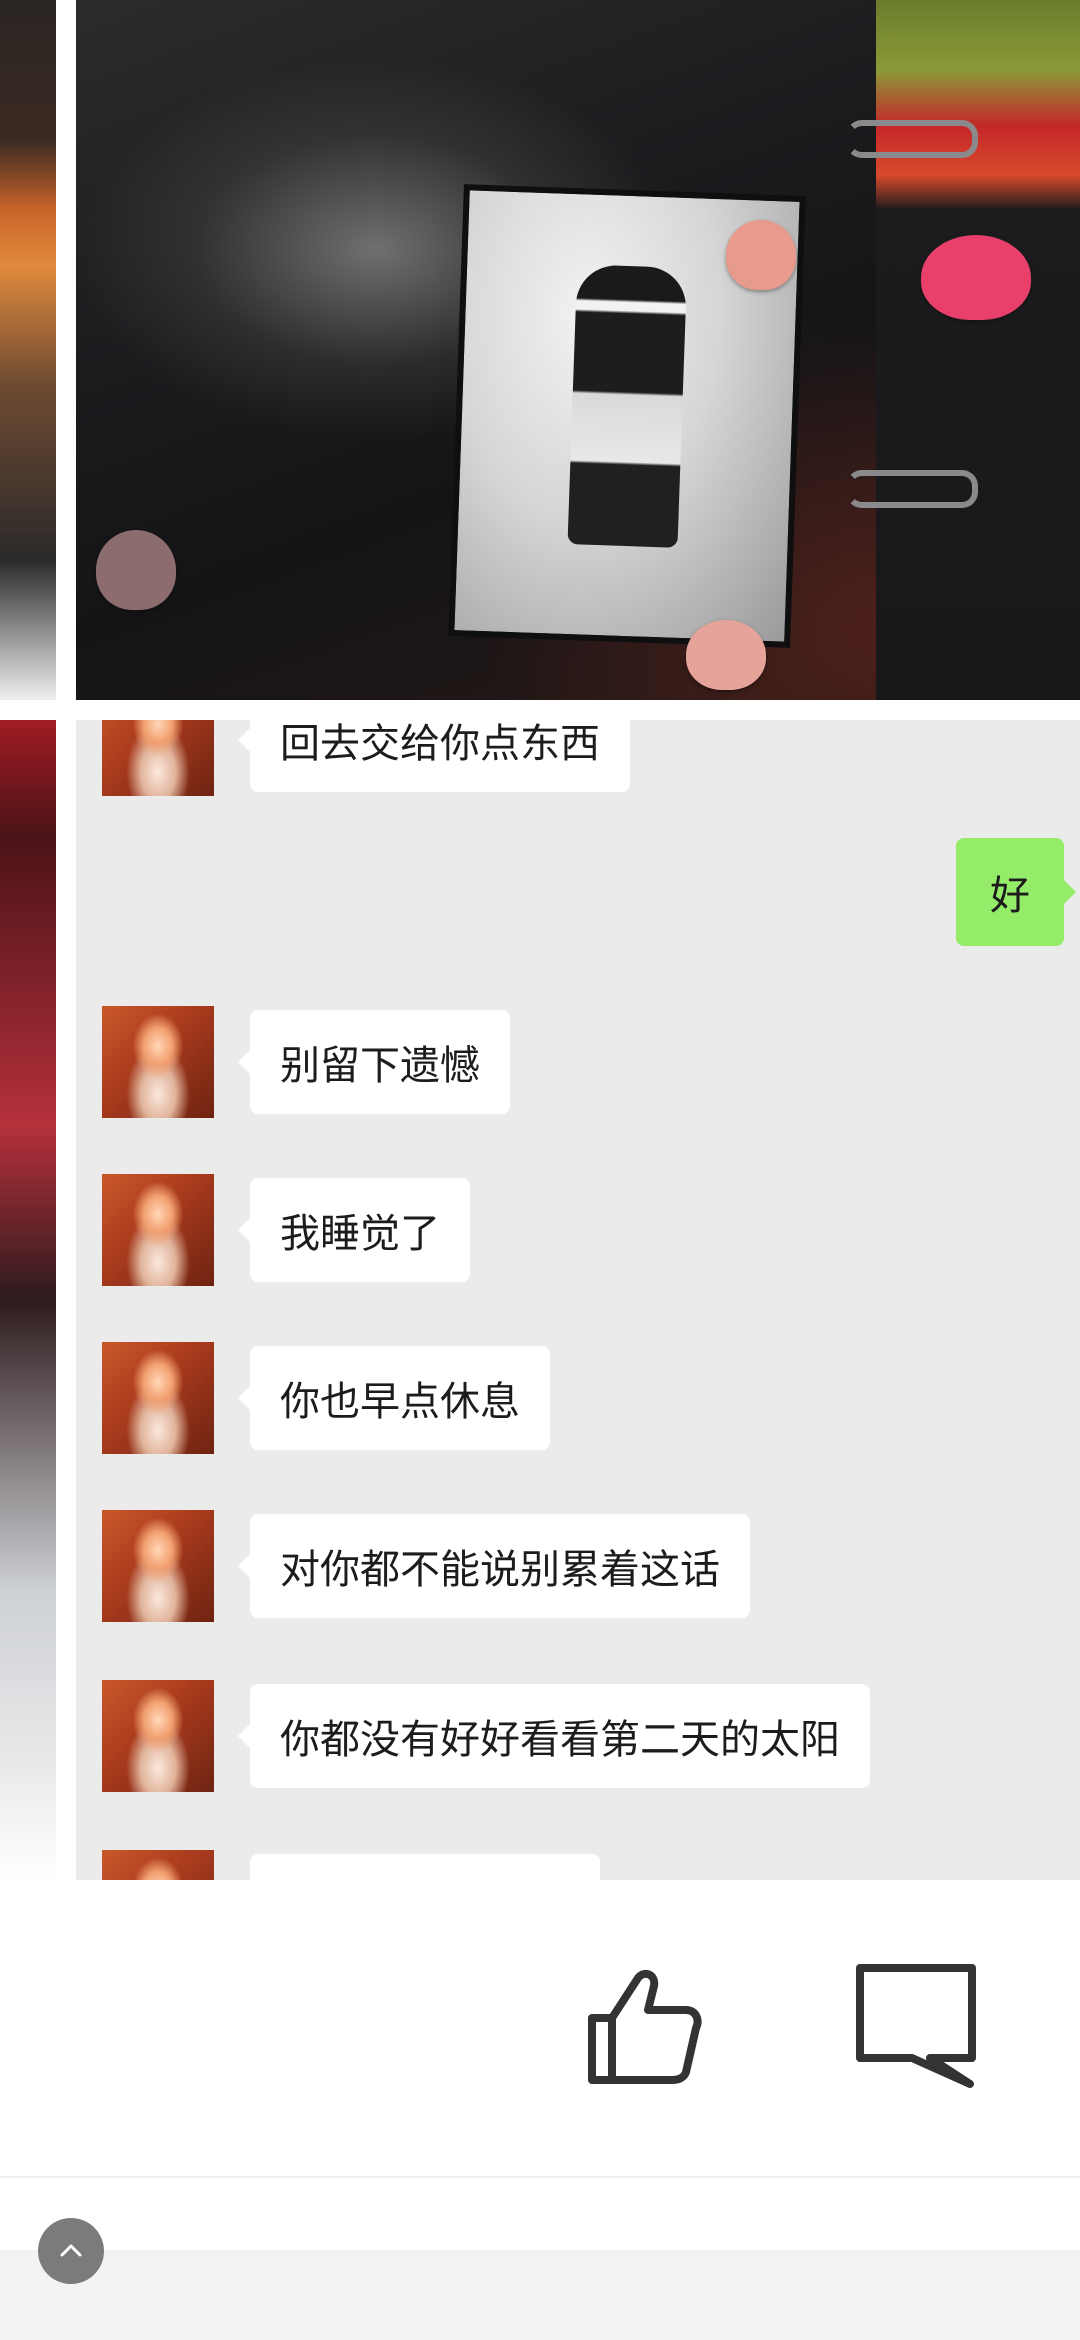 This screenshot has width=1080, height=2340. I want to click on chevron-up-icon, so click(71, 2250).